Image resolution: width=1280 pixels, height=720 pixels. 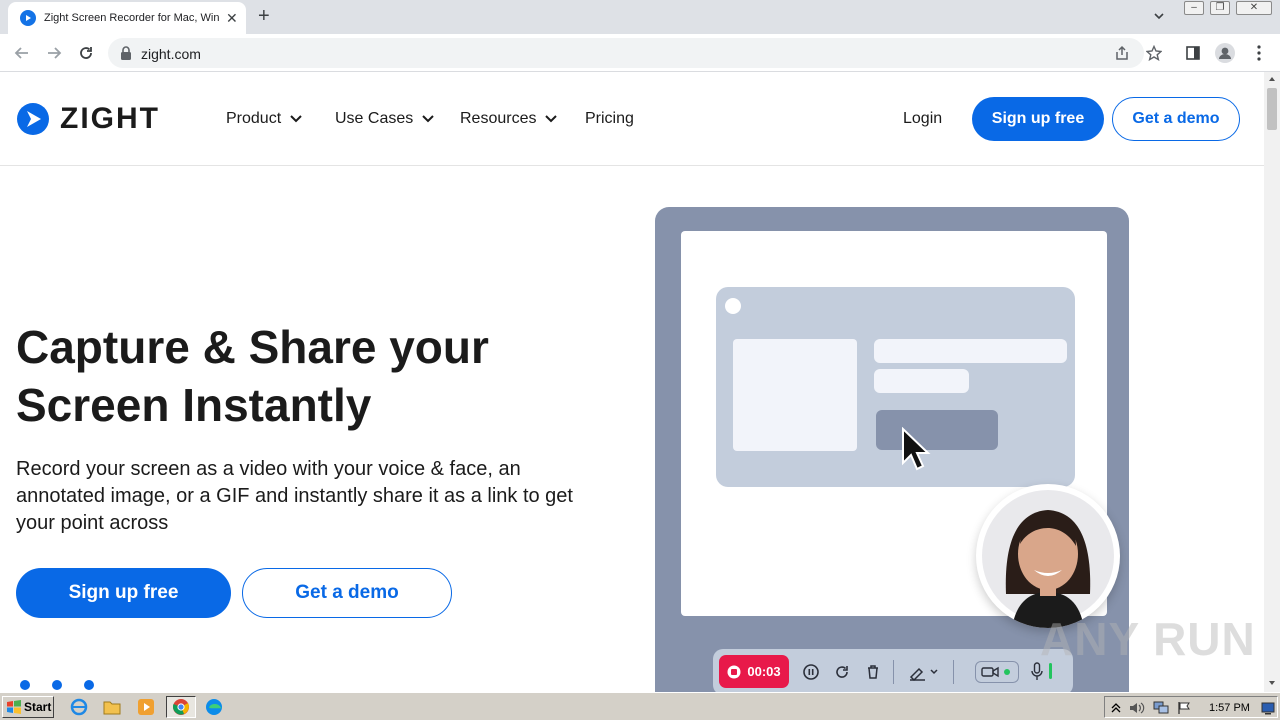 I want to click on restart-icon, so click(x=842, y=672).